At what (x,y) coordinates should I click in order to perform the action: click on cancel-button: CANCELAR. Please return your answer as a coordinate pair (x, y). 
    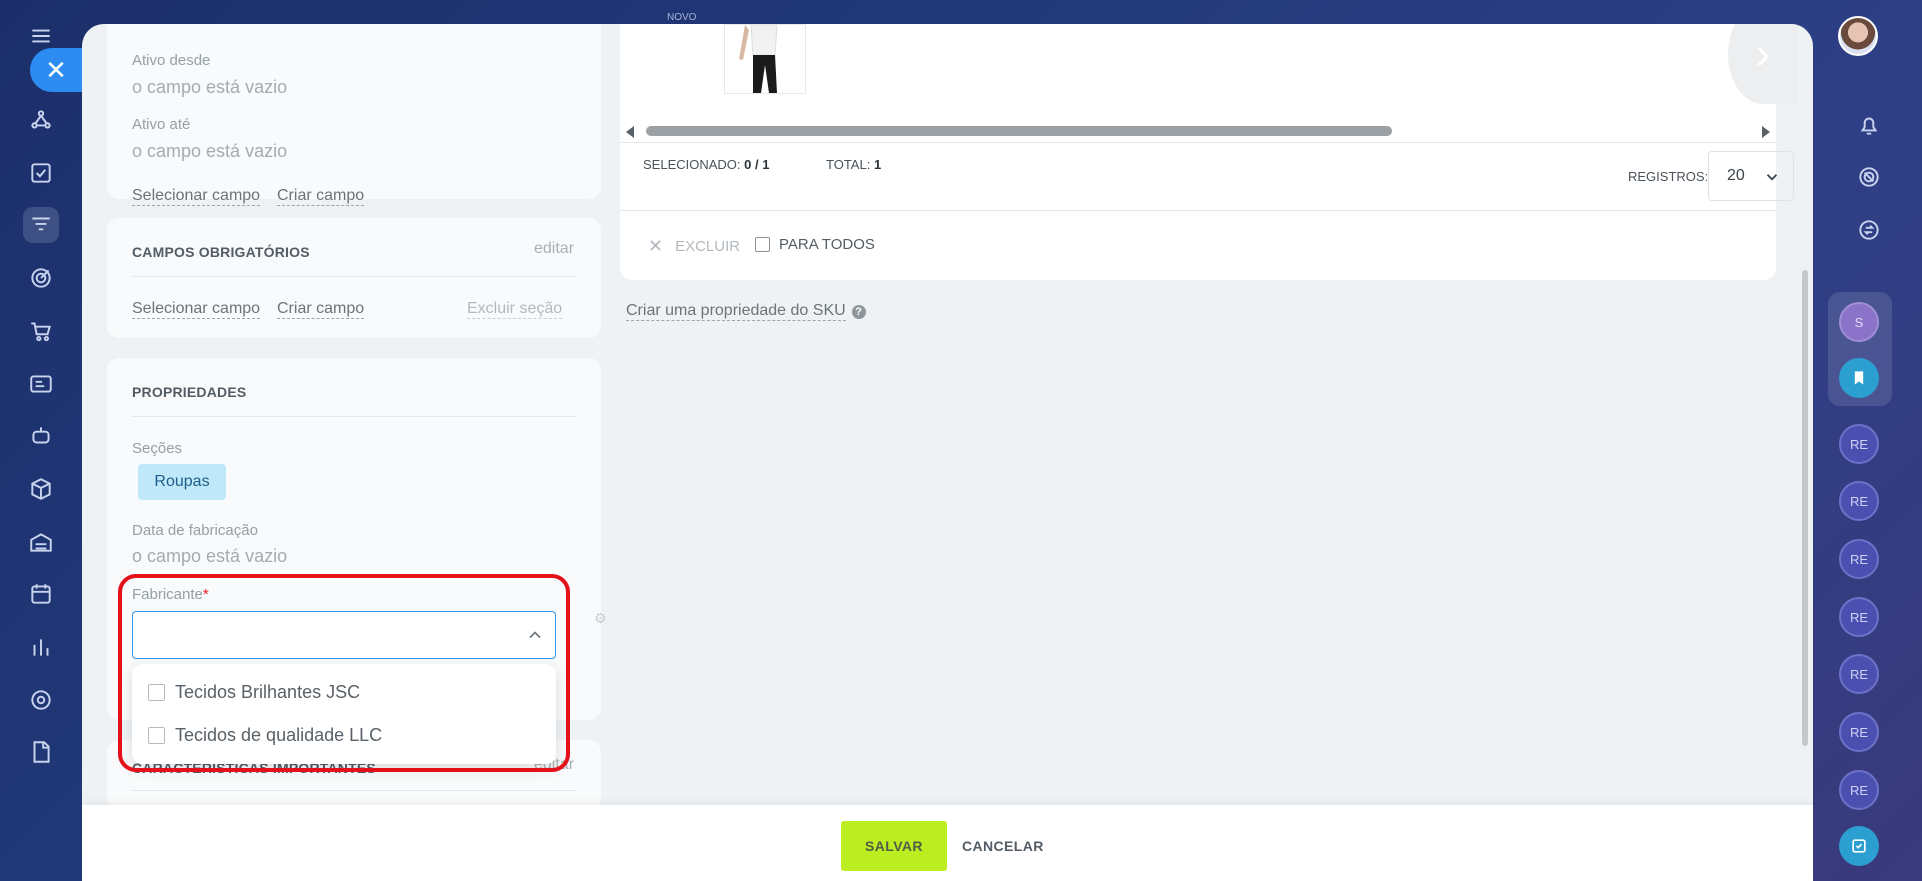
    Looking at the image, I should click on (1003, 846).